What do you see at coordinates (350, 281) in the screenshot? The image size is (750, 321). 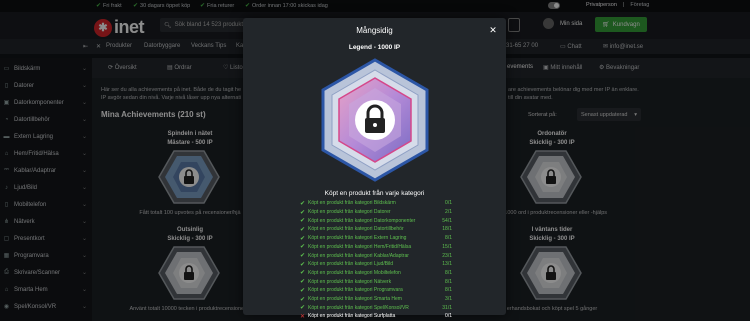 I see `requirement-label: Köpt en produkt från kategori Nätverk` at bounding box center [350, 281].